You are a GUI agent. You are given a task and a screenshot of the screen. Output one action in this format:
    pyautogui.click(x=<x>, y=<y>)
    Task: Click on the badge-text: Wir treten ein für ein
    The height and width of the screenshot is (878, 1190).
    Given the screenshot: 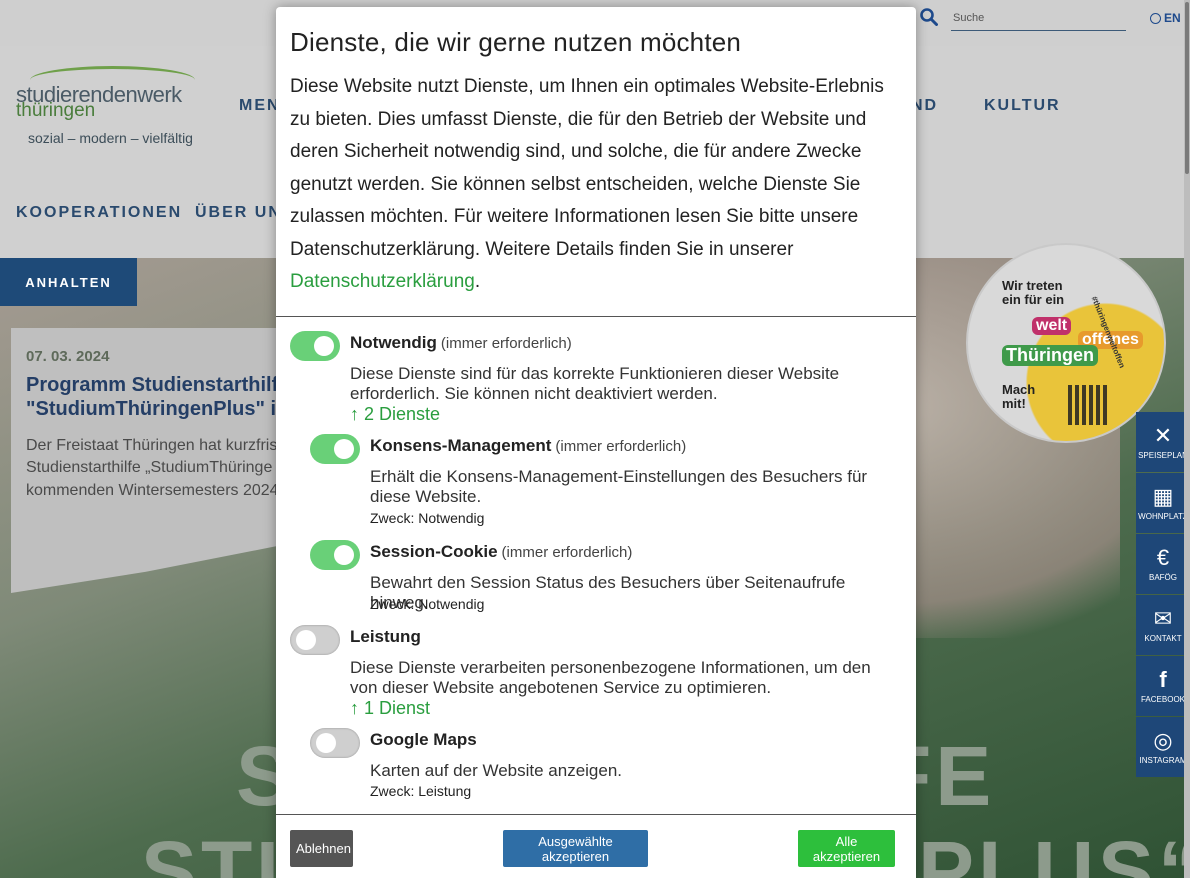 What is the action you would take?
    pyautogui.click(x=1033, y=293)
    